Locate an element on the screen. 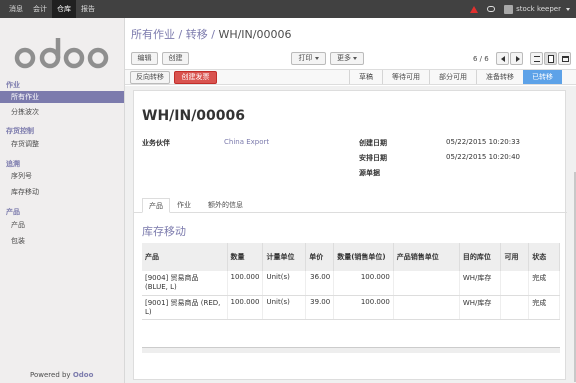  top-right-area: stock keeper is located at coordinates (520, 9).